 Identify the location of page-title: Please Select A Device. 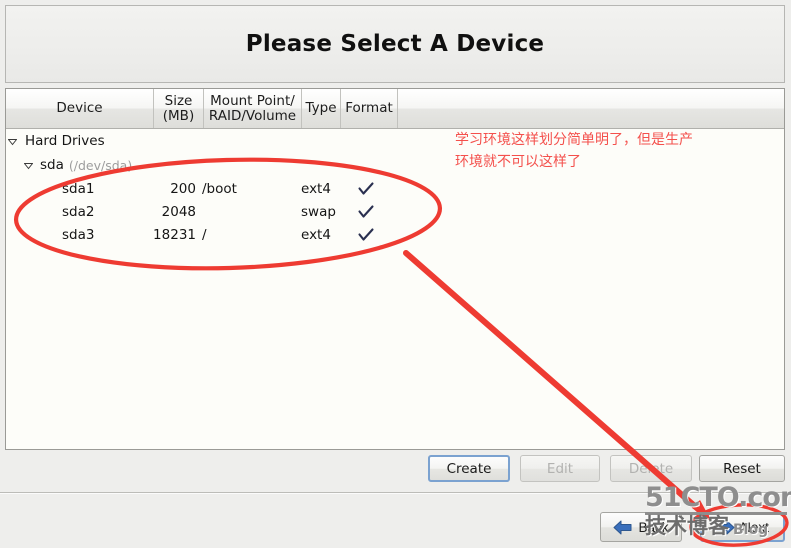
(395, 44).